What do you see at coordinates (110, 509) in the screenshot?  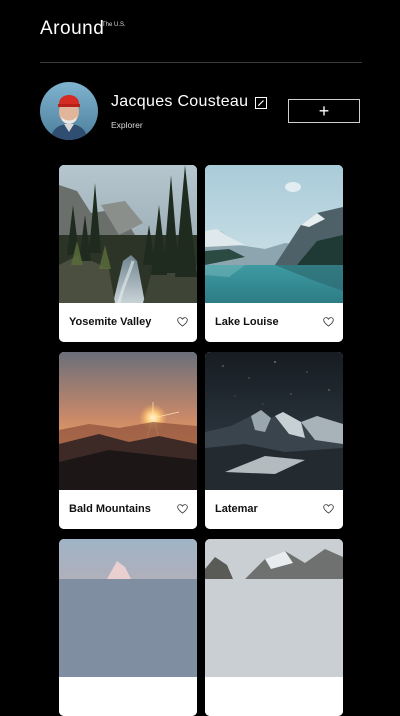 I see `card-title: Bald Mountains` at bounding box center [110, 509].